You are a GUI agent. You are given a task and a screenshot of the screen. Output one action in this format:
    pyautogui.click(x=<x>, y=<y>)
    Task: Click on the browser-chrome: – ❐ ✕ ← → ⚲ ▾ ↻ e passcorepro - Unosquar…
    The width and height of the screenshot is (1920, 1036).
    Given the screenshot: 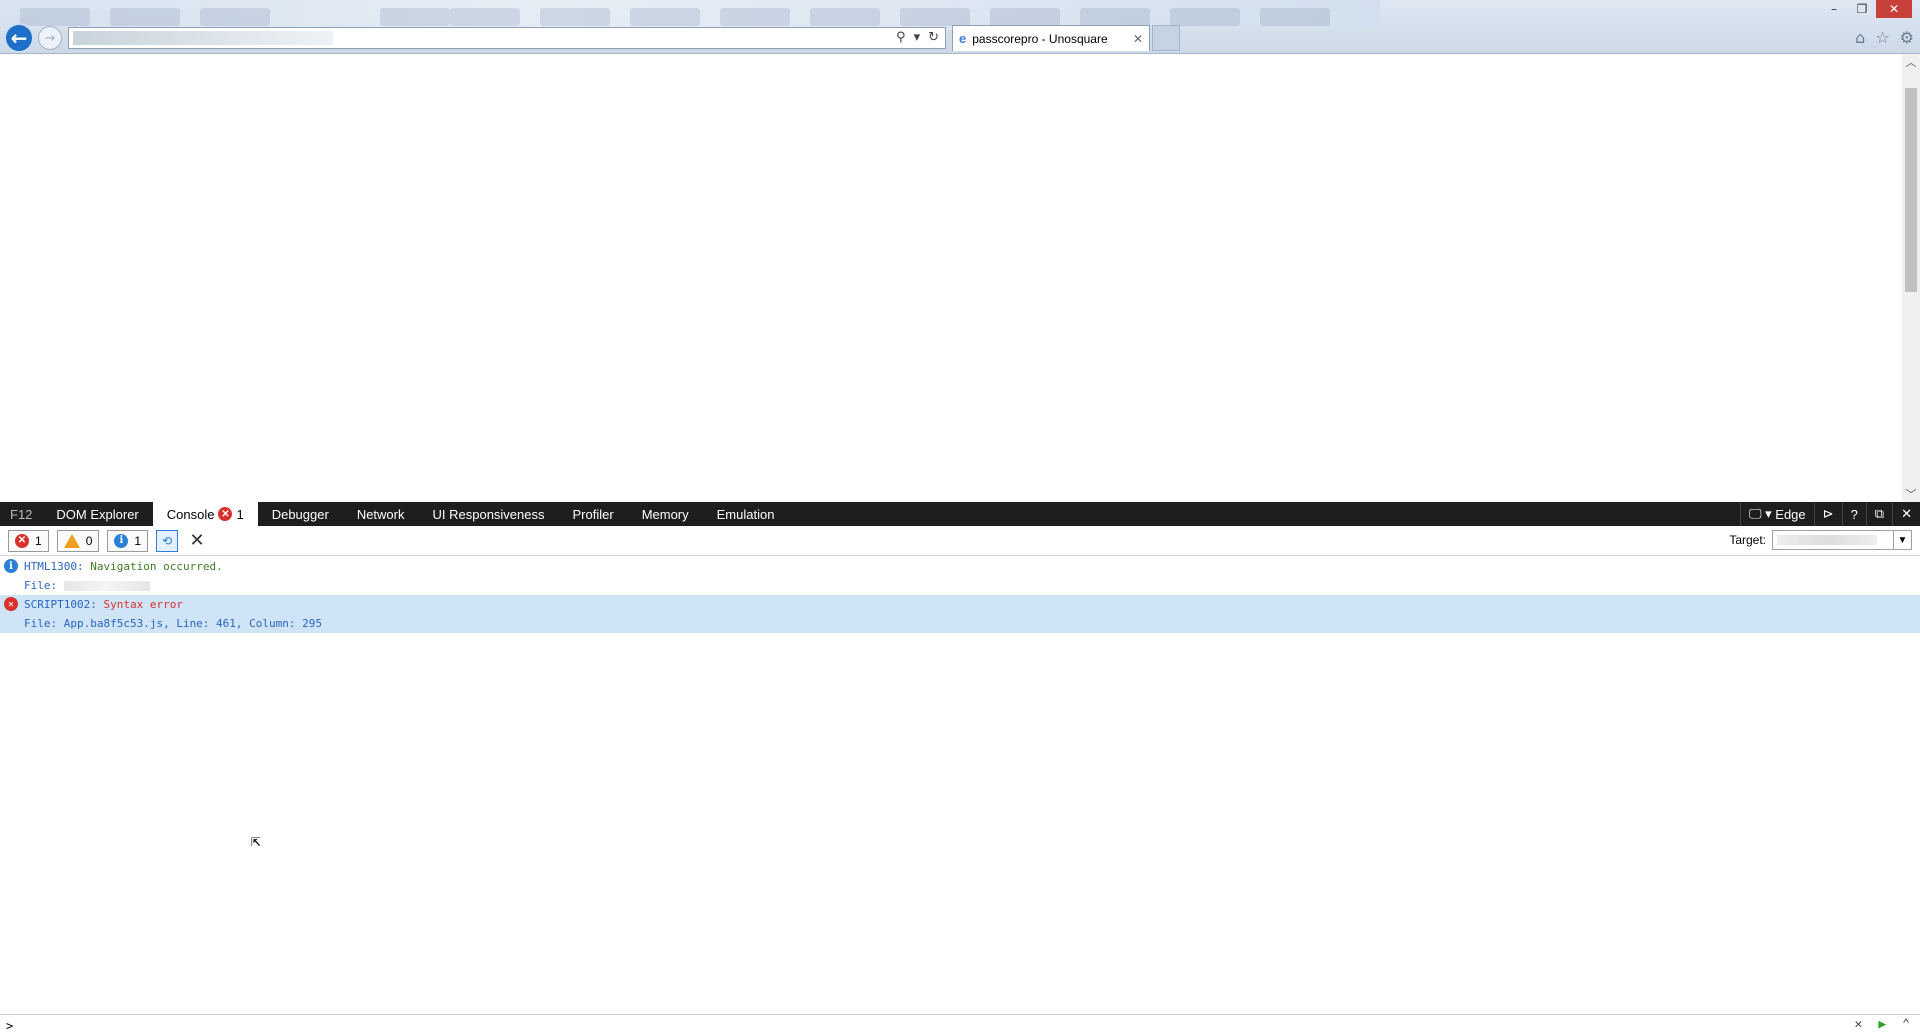 What is the action you would take?
    pyautogui.click(x=960, y=27)
    